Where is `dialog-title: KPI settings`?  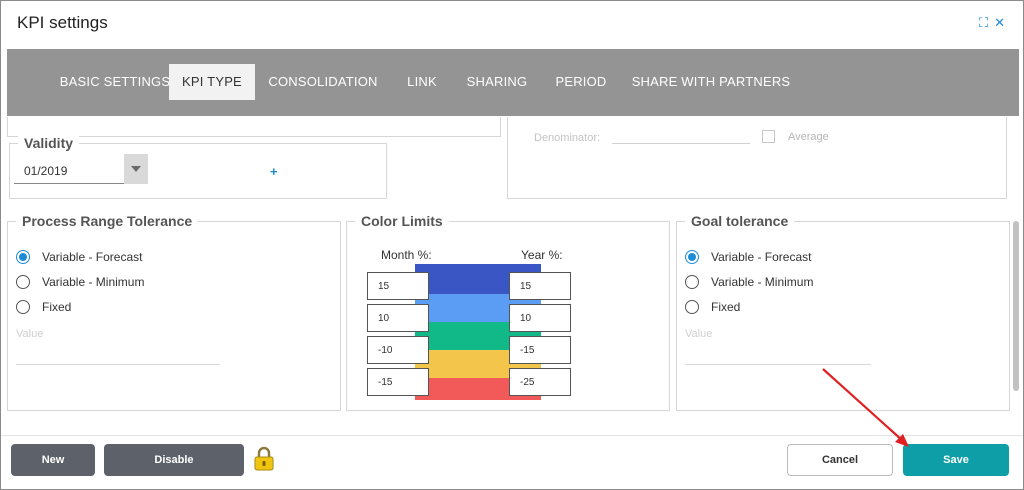
dialog-title: KPI settings is located at coordinates (62, 22).